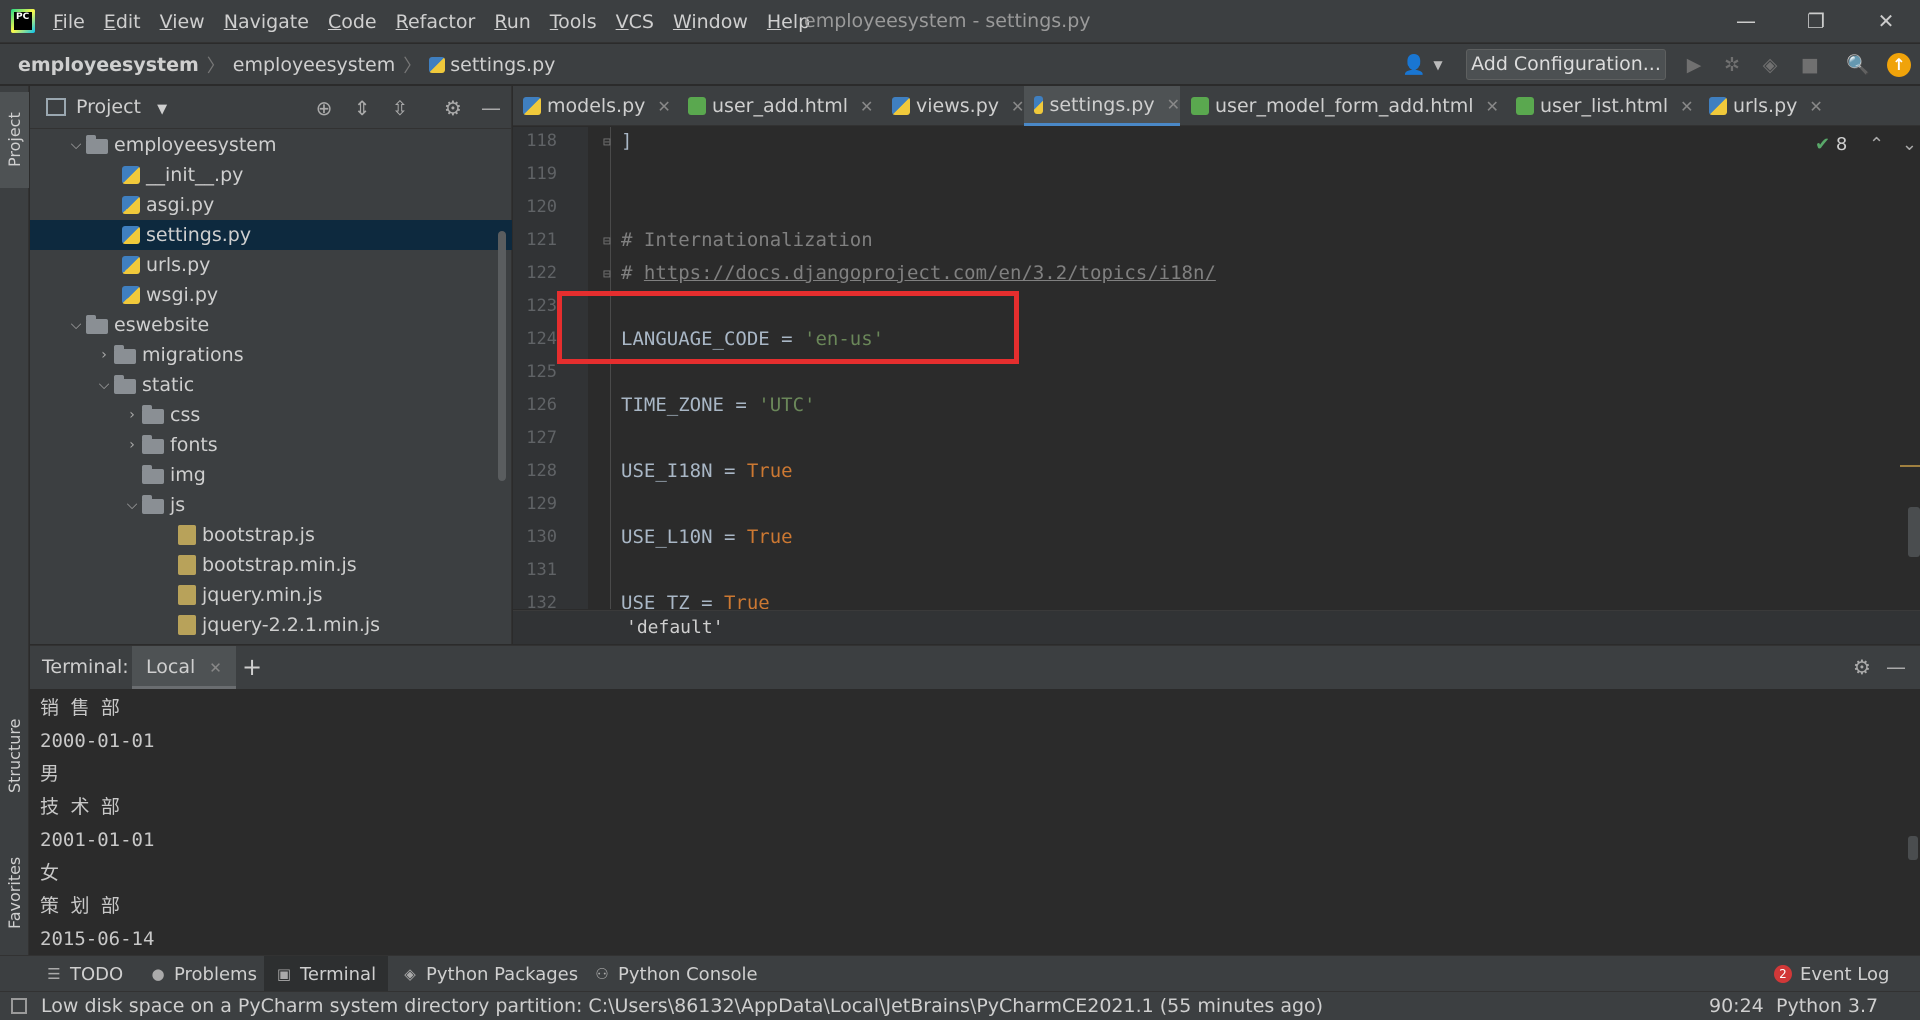 The height and width of the screenshot is (1020, 1920). Describe the element at coordinates (271, 475) in the screenshot. I see `tree-item: img` at that location.